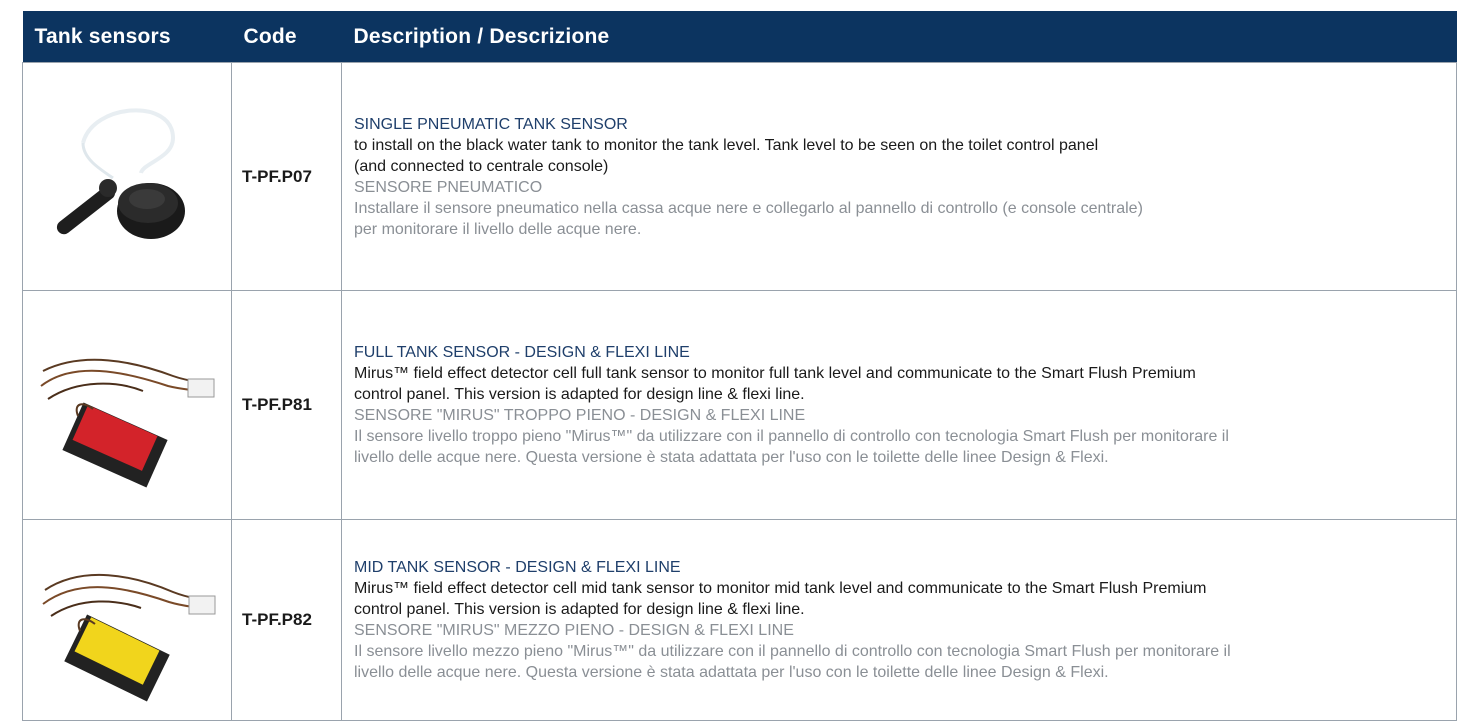 The height and width of the screenshot is (728, 1465). I want to click on header-tank-sensors: Tank sensors, so click(127, 37).